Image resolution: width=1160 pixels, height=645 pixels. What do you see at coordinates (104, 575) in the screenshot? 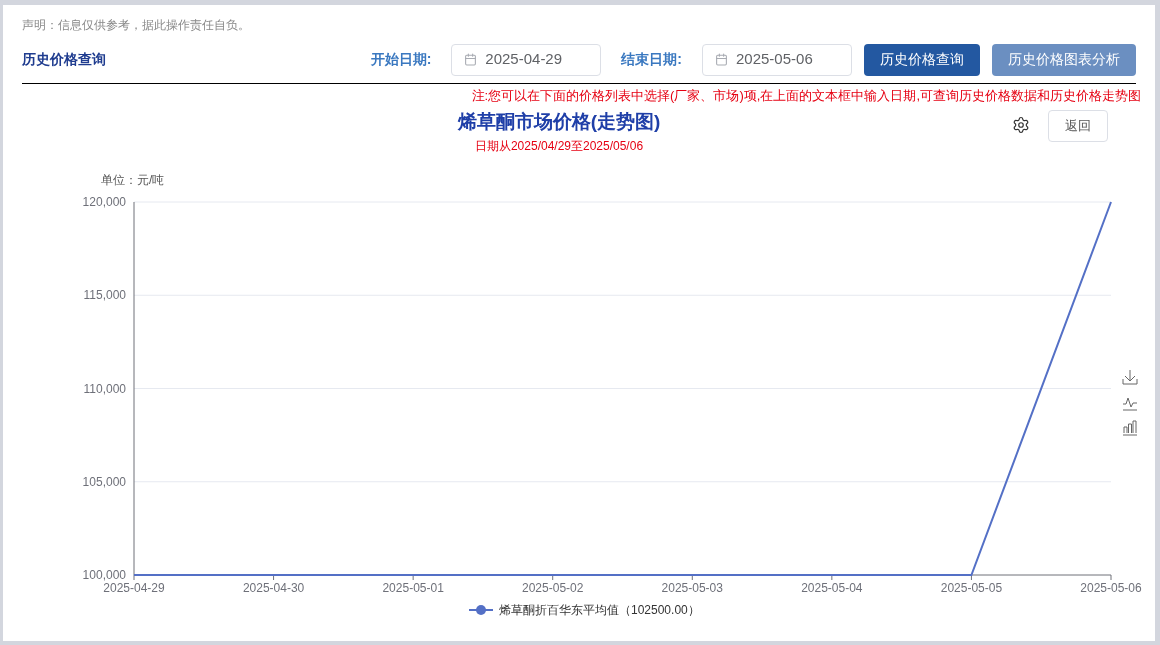
I see `y-tick-label: 100,000` at bounding box center [104, 575].